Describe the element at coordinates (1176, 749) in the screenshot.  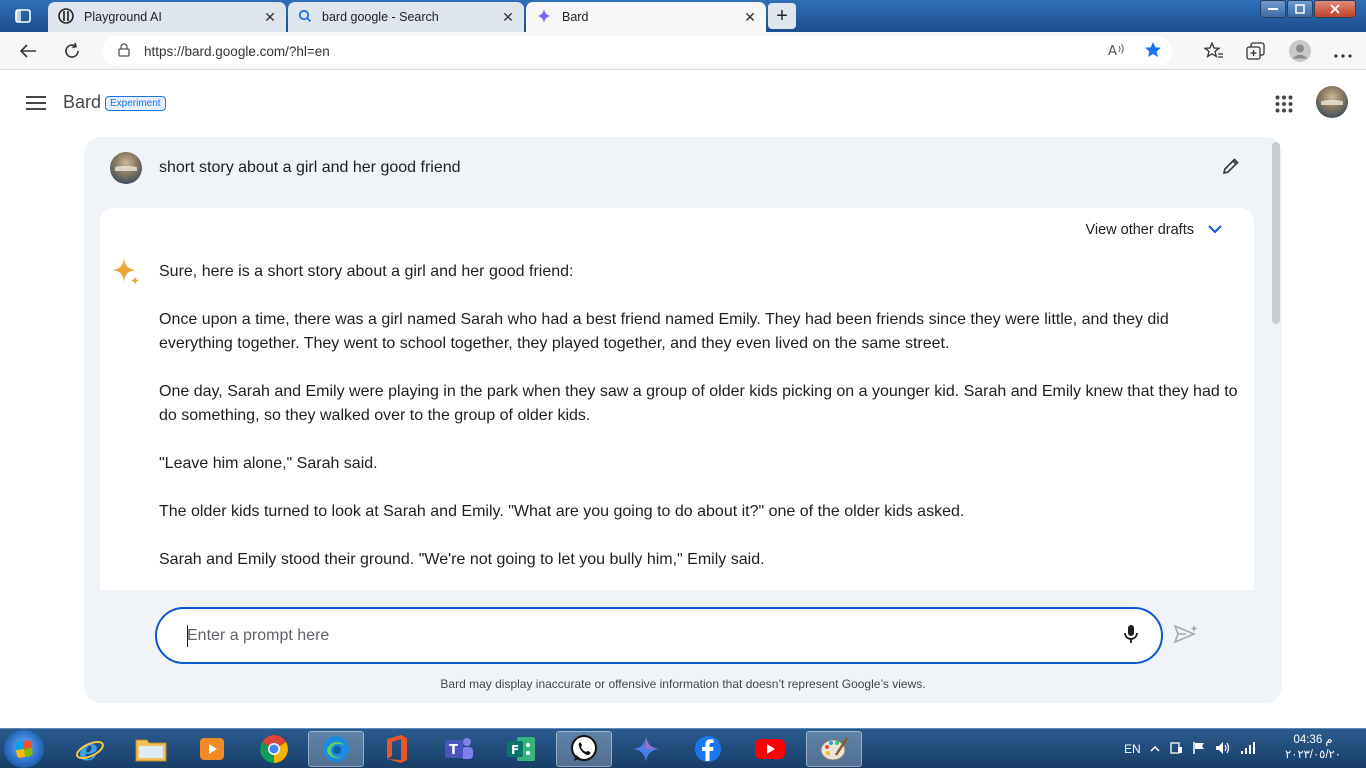
I see `device-icon` at that location.